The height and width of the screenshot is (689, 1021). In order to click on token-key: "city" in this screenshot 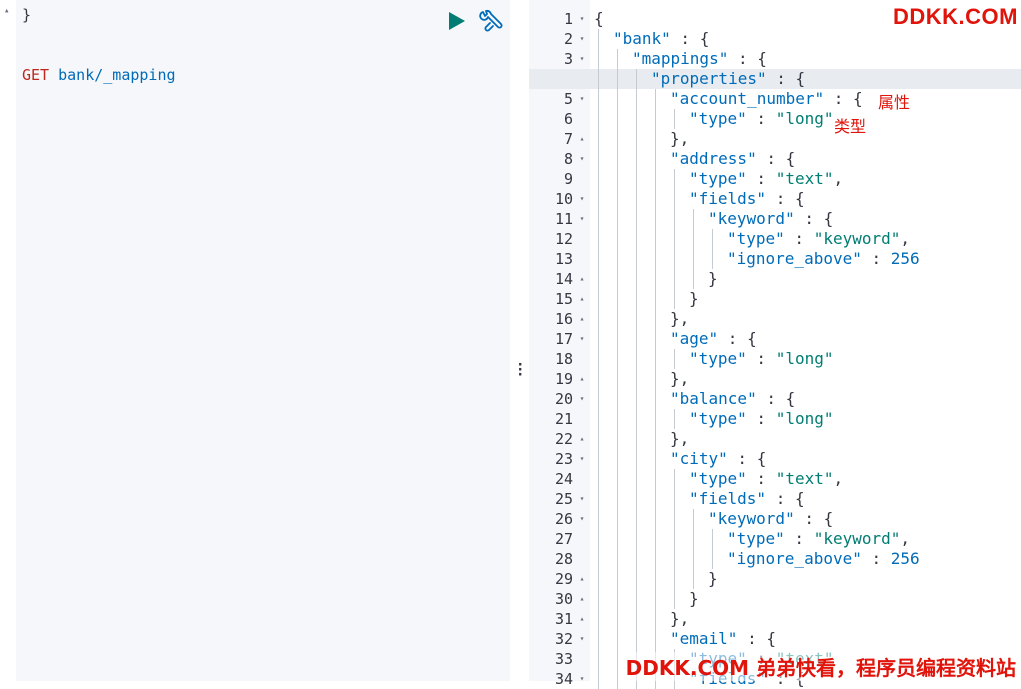, I will do `click(699, 458)`.